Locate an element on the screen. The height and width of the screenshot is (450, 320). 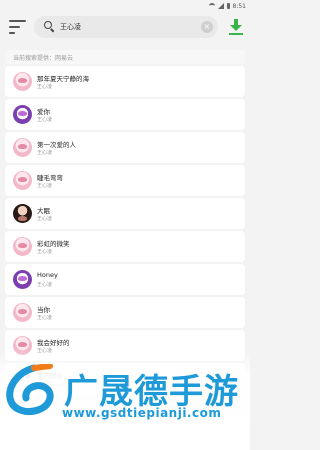
song-title: 爱你 is located at coordinates (43, 112).